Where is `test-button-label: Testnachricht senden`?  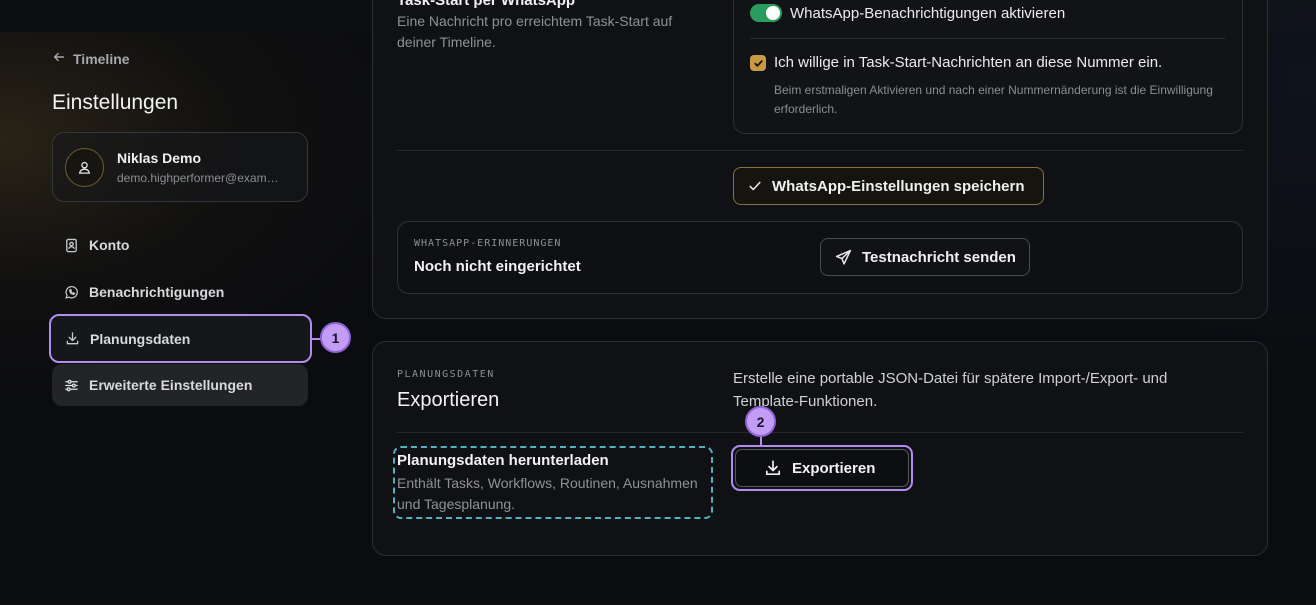 test-button-label: Testnachricht senden is located at coordinates (939, 257).